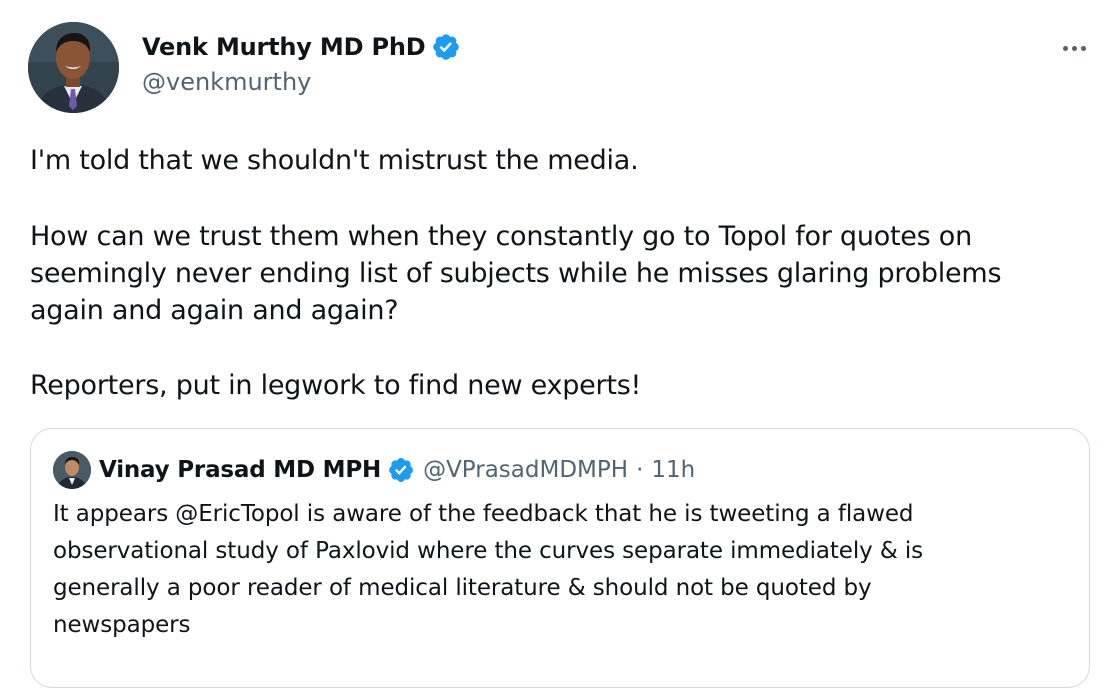 The image size is (1117, 688). I want to click on quoted-header: Vinay Prasad MD MPH @VPrasadMDMPH · 11h, so click(397, 470).